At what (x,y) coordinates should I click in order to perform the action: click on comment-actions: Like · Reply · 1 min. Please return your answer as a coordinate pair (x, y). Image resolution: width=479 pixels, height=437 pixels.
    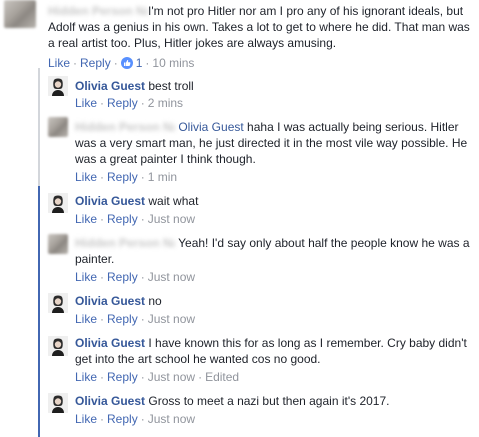
    Looking at the image, I should click on (126, 177).